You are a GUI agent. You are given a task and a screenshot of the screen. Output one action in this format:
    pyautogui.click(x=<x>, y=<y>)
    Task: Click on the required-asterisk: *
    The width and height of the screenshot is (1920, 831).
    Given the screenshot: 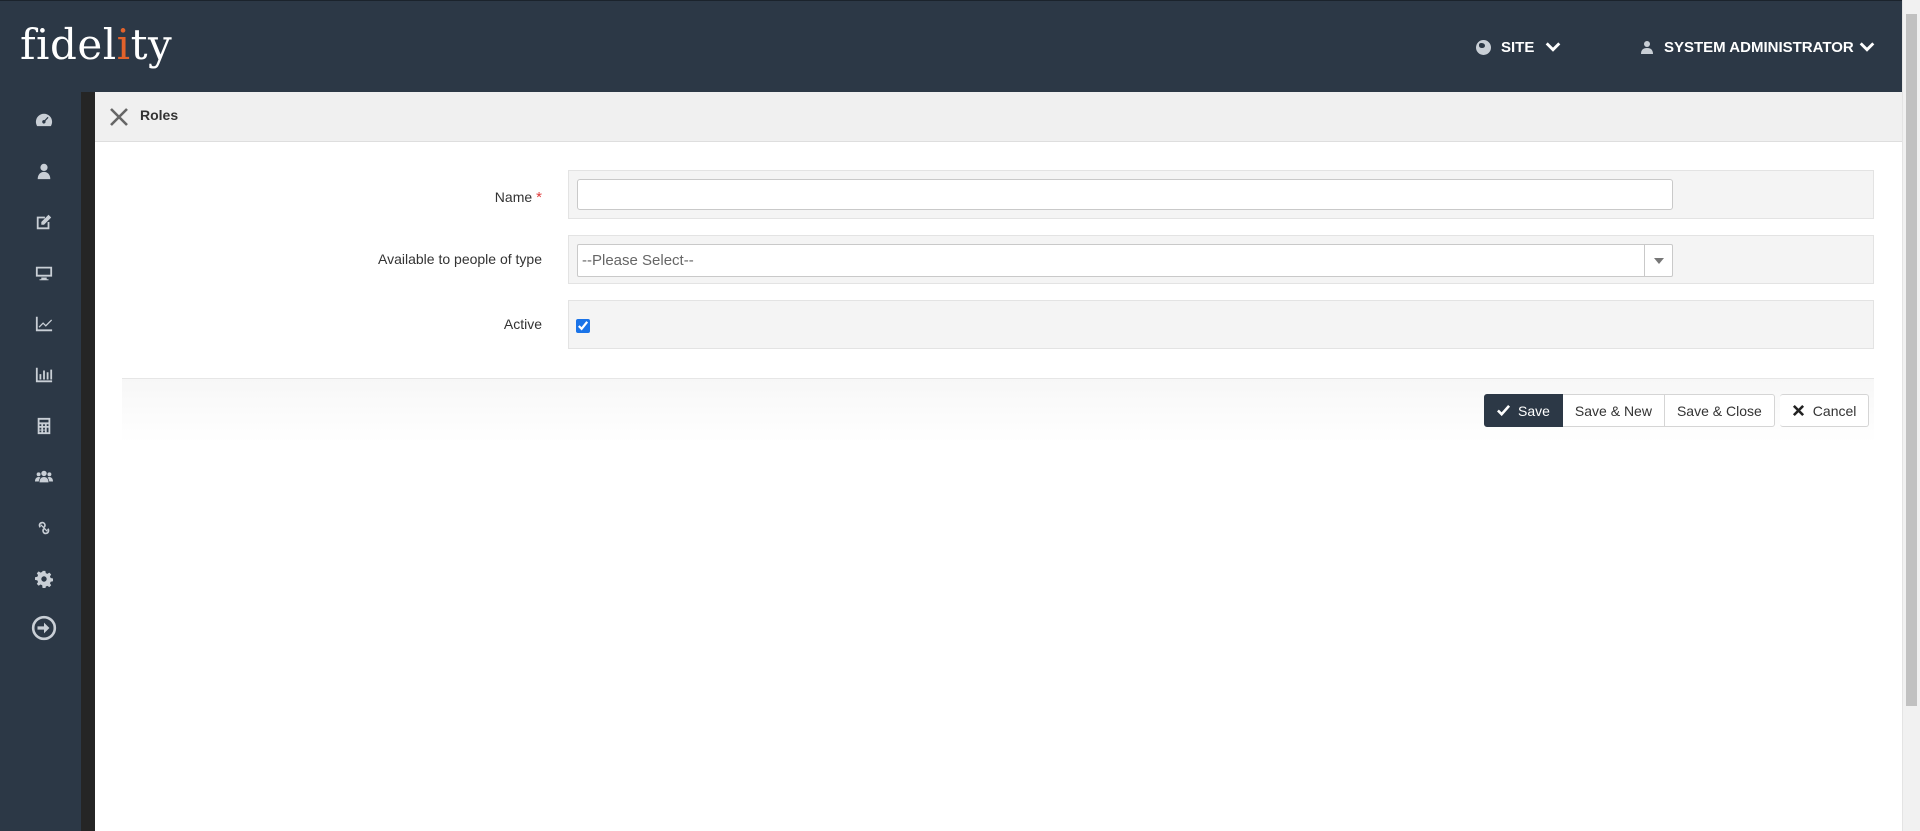 What is the action you would take?
    pyautogui.click(x=539, y=197)
    